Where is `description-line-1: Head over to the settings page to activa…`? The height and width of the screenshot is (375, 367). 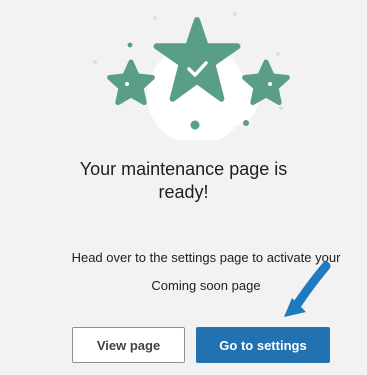 description-line-1: Head over to the settings page to activa… is located at coordinates (206, 257).